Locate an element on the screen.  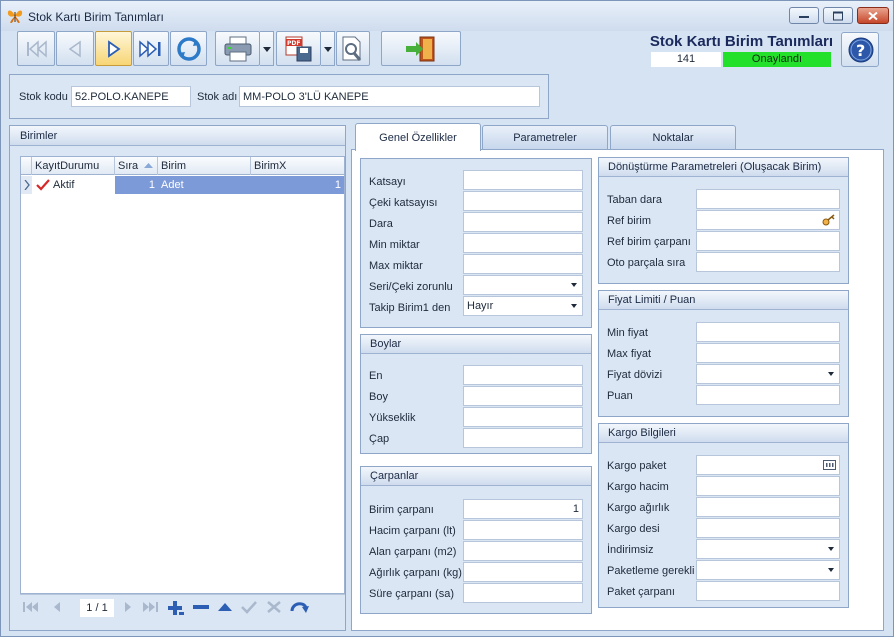
max-miktar-label: Max miktar is located at coordinates (396, 266).